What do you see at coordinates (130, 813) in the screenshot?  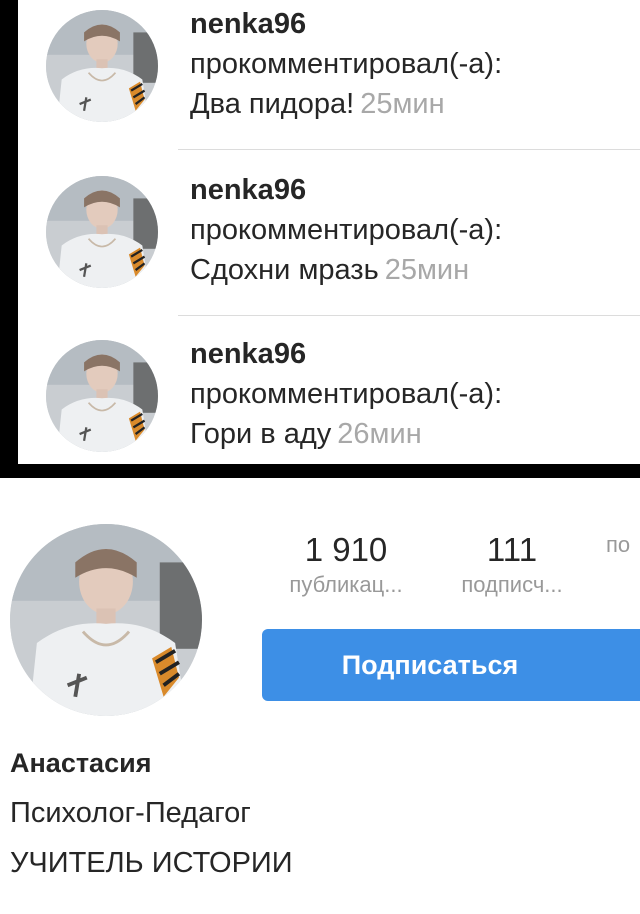 I see `bio-line: Психолог-Педагог` at bounding box center [130, 813].